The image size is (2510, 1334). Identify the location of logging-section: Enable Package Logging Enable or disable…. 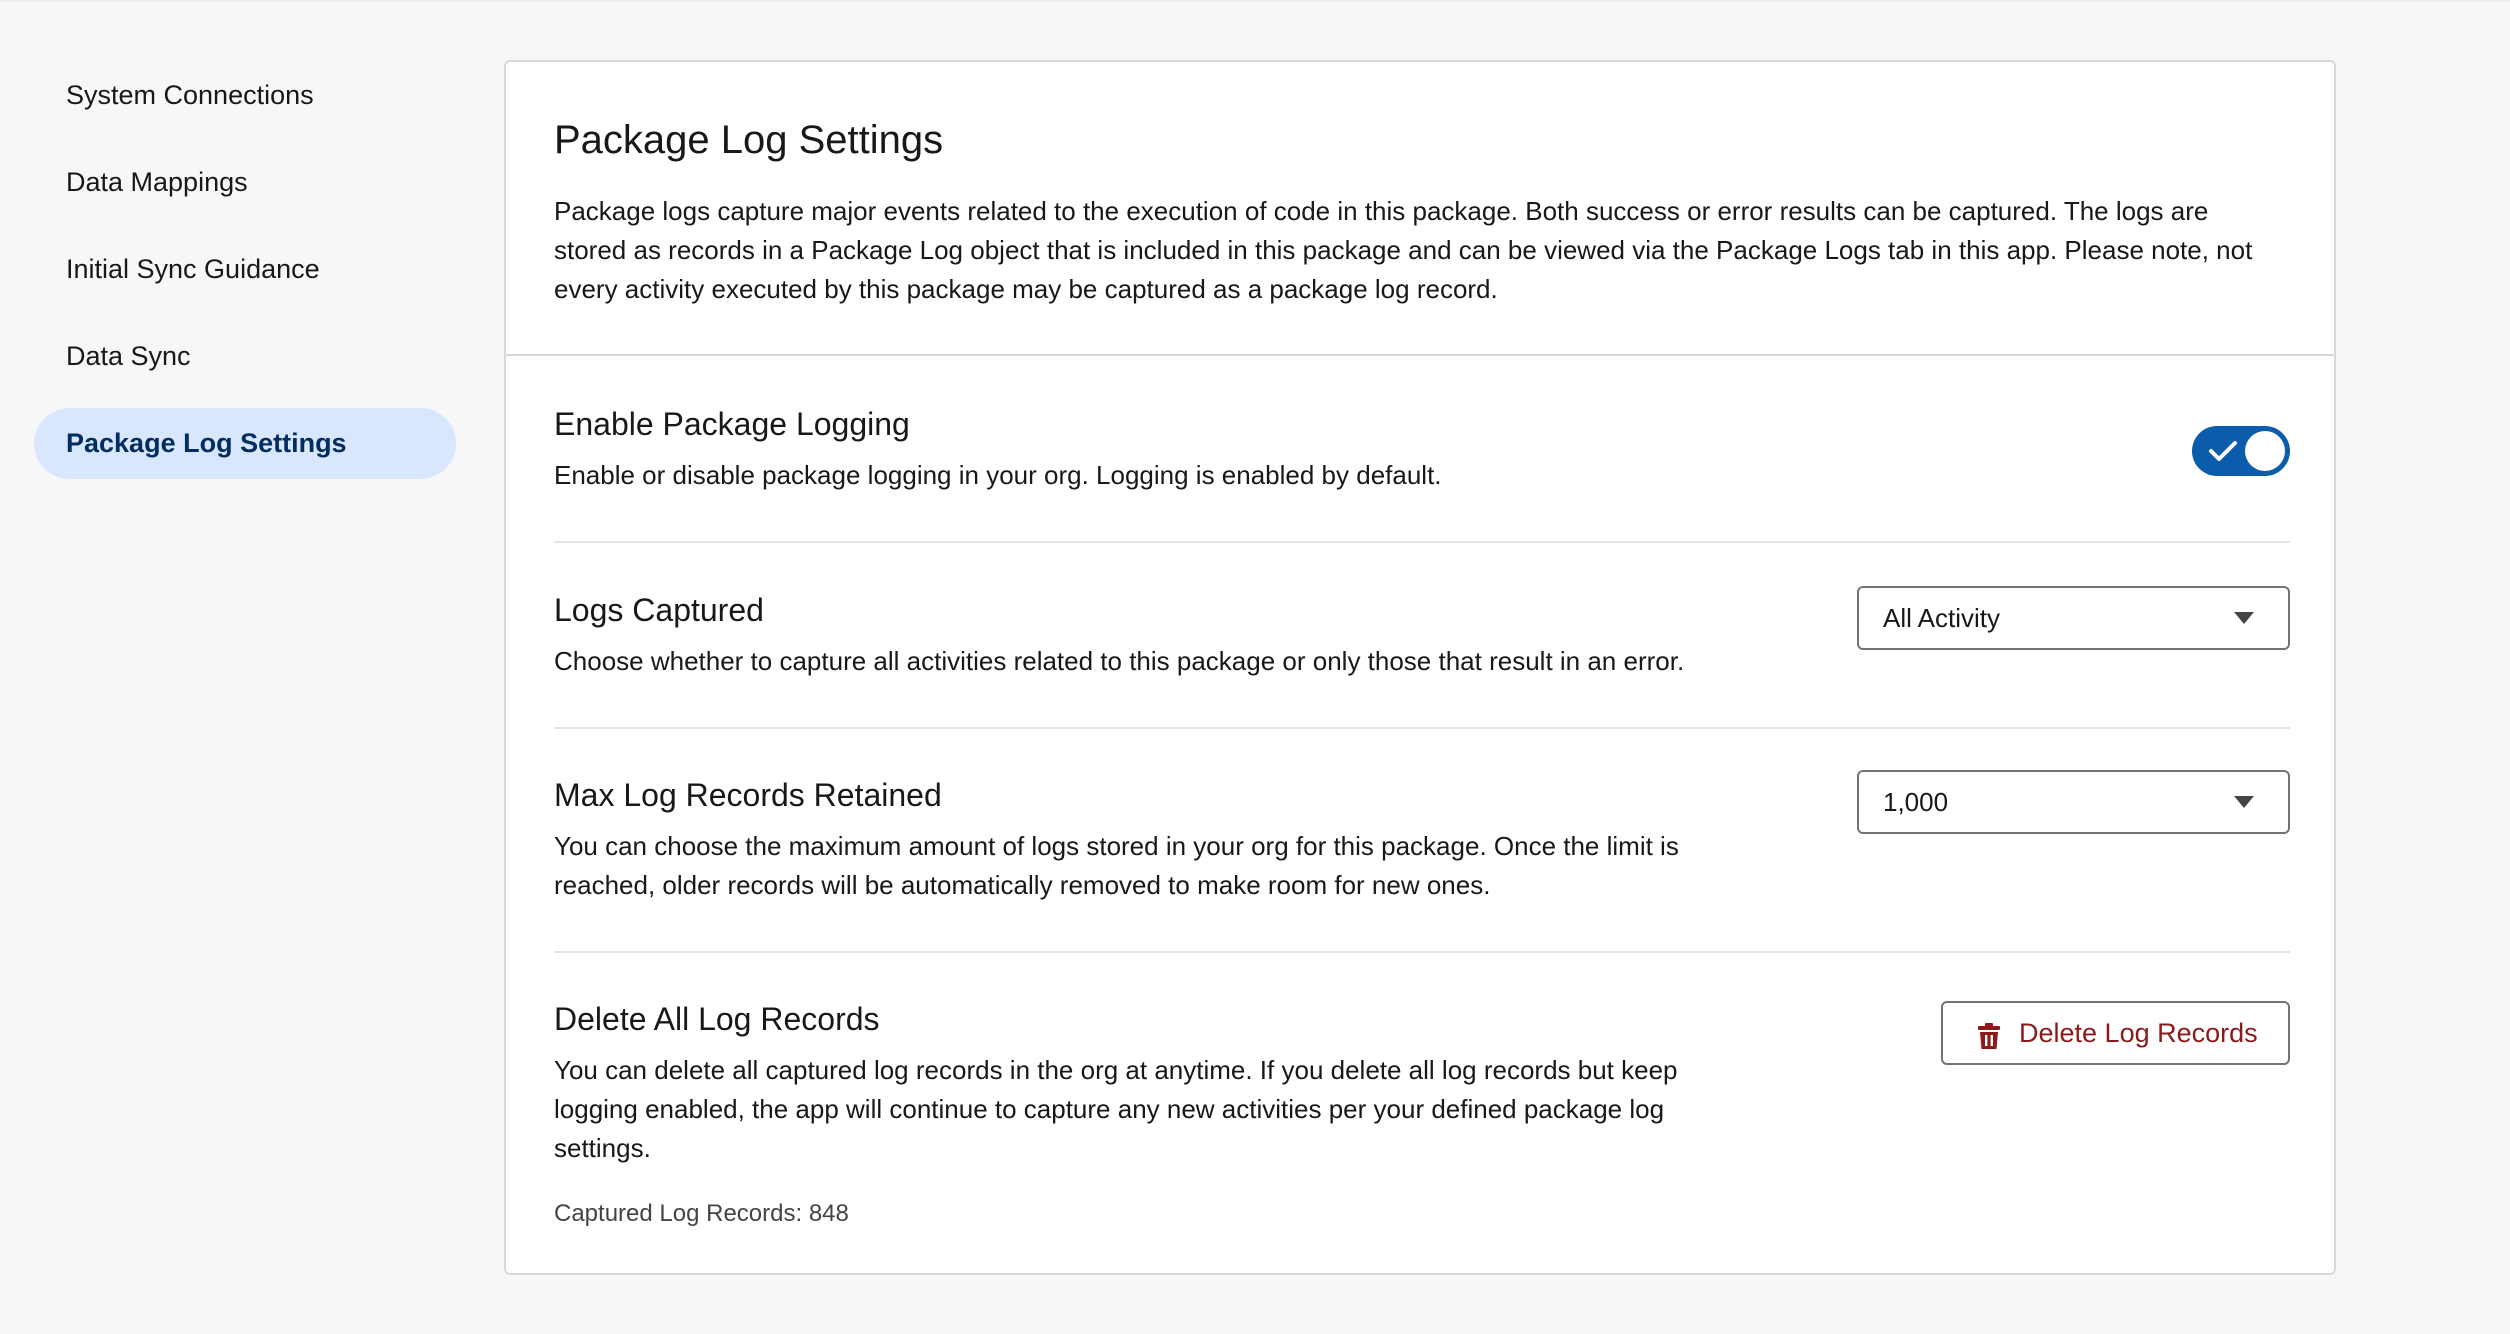
(1422, 466).